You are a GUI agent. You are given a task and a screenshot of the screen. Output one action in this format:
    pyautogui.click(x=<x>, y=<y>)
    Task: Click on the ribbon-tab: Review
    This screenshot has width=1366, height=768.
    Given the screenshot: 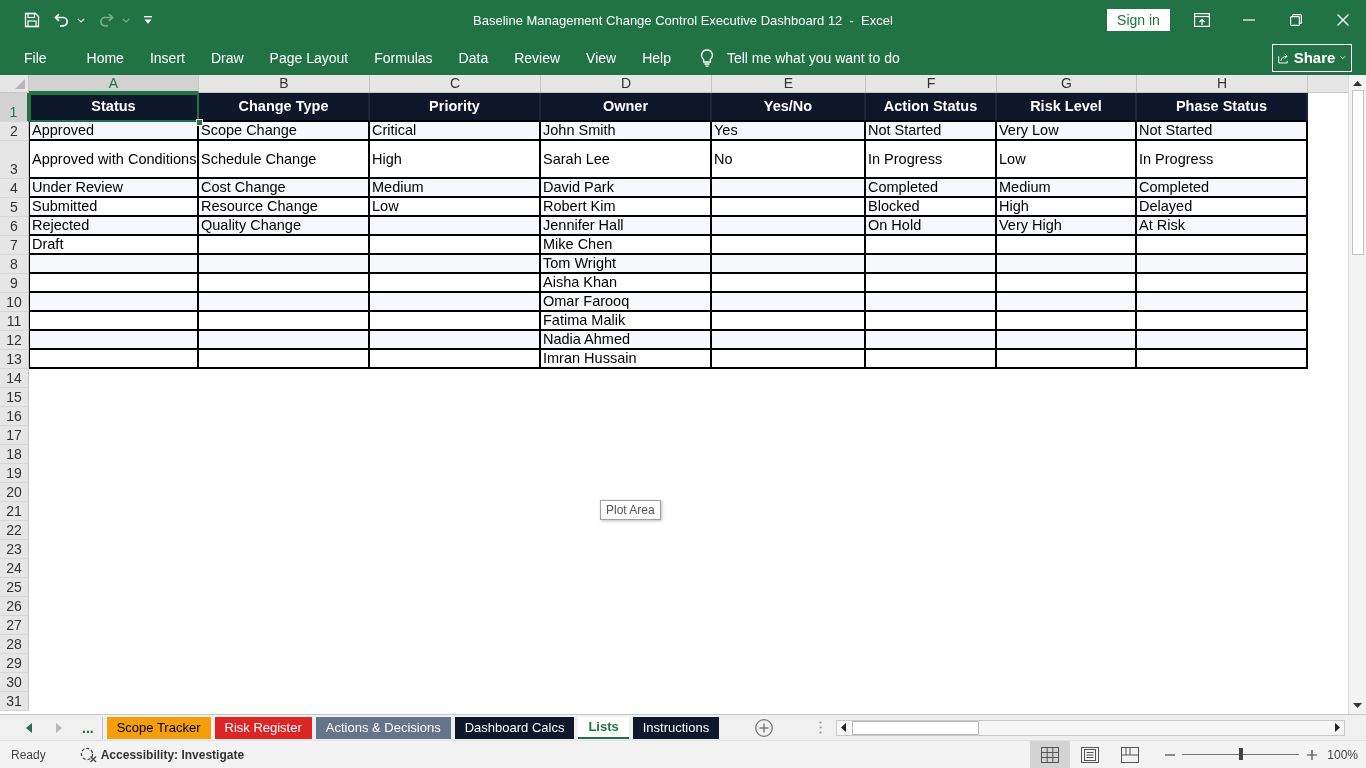 What is the action you would take?
    pyautogui.click(x=537, y=57)
    